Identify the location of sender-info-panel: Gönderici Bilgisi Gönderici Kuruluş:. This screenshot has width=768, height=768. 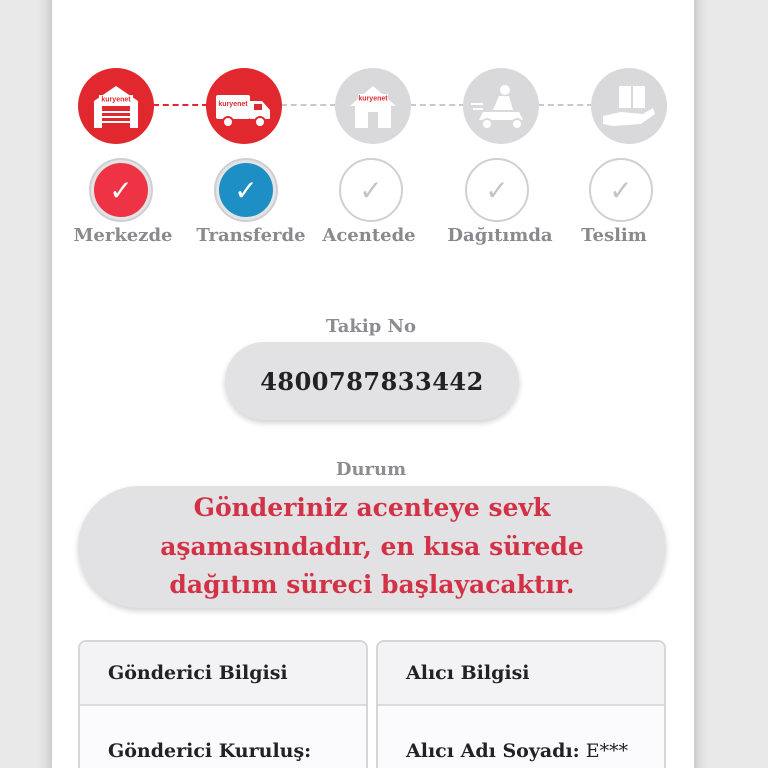
(223, 704).